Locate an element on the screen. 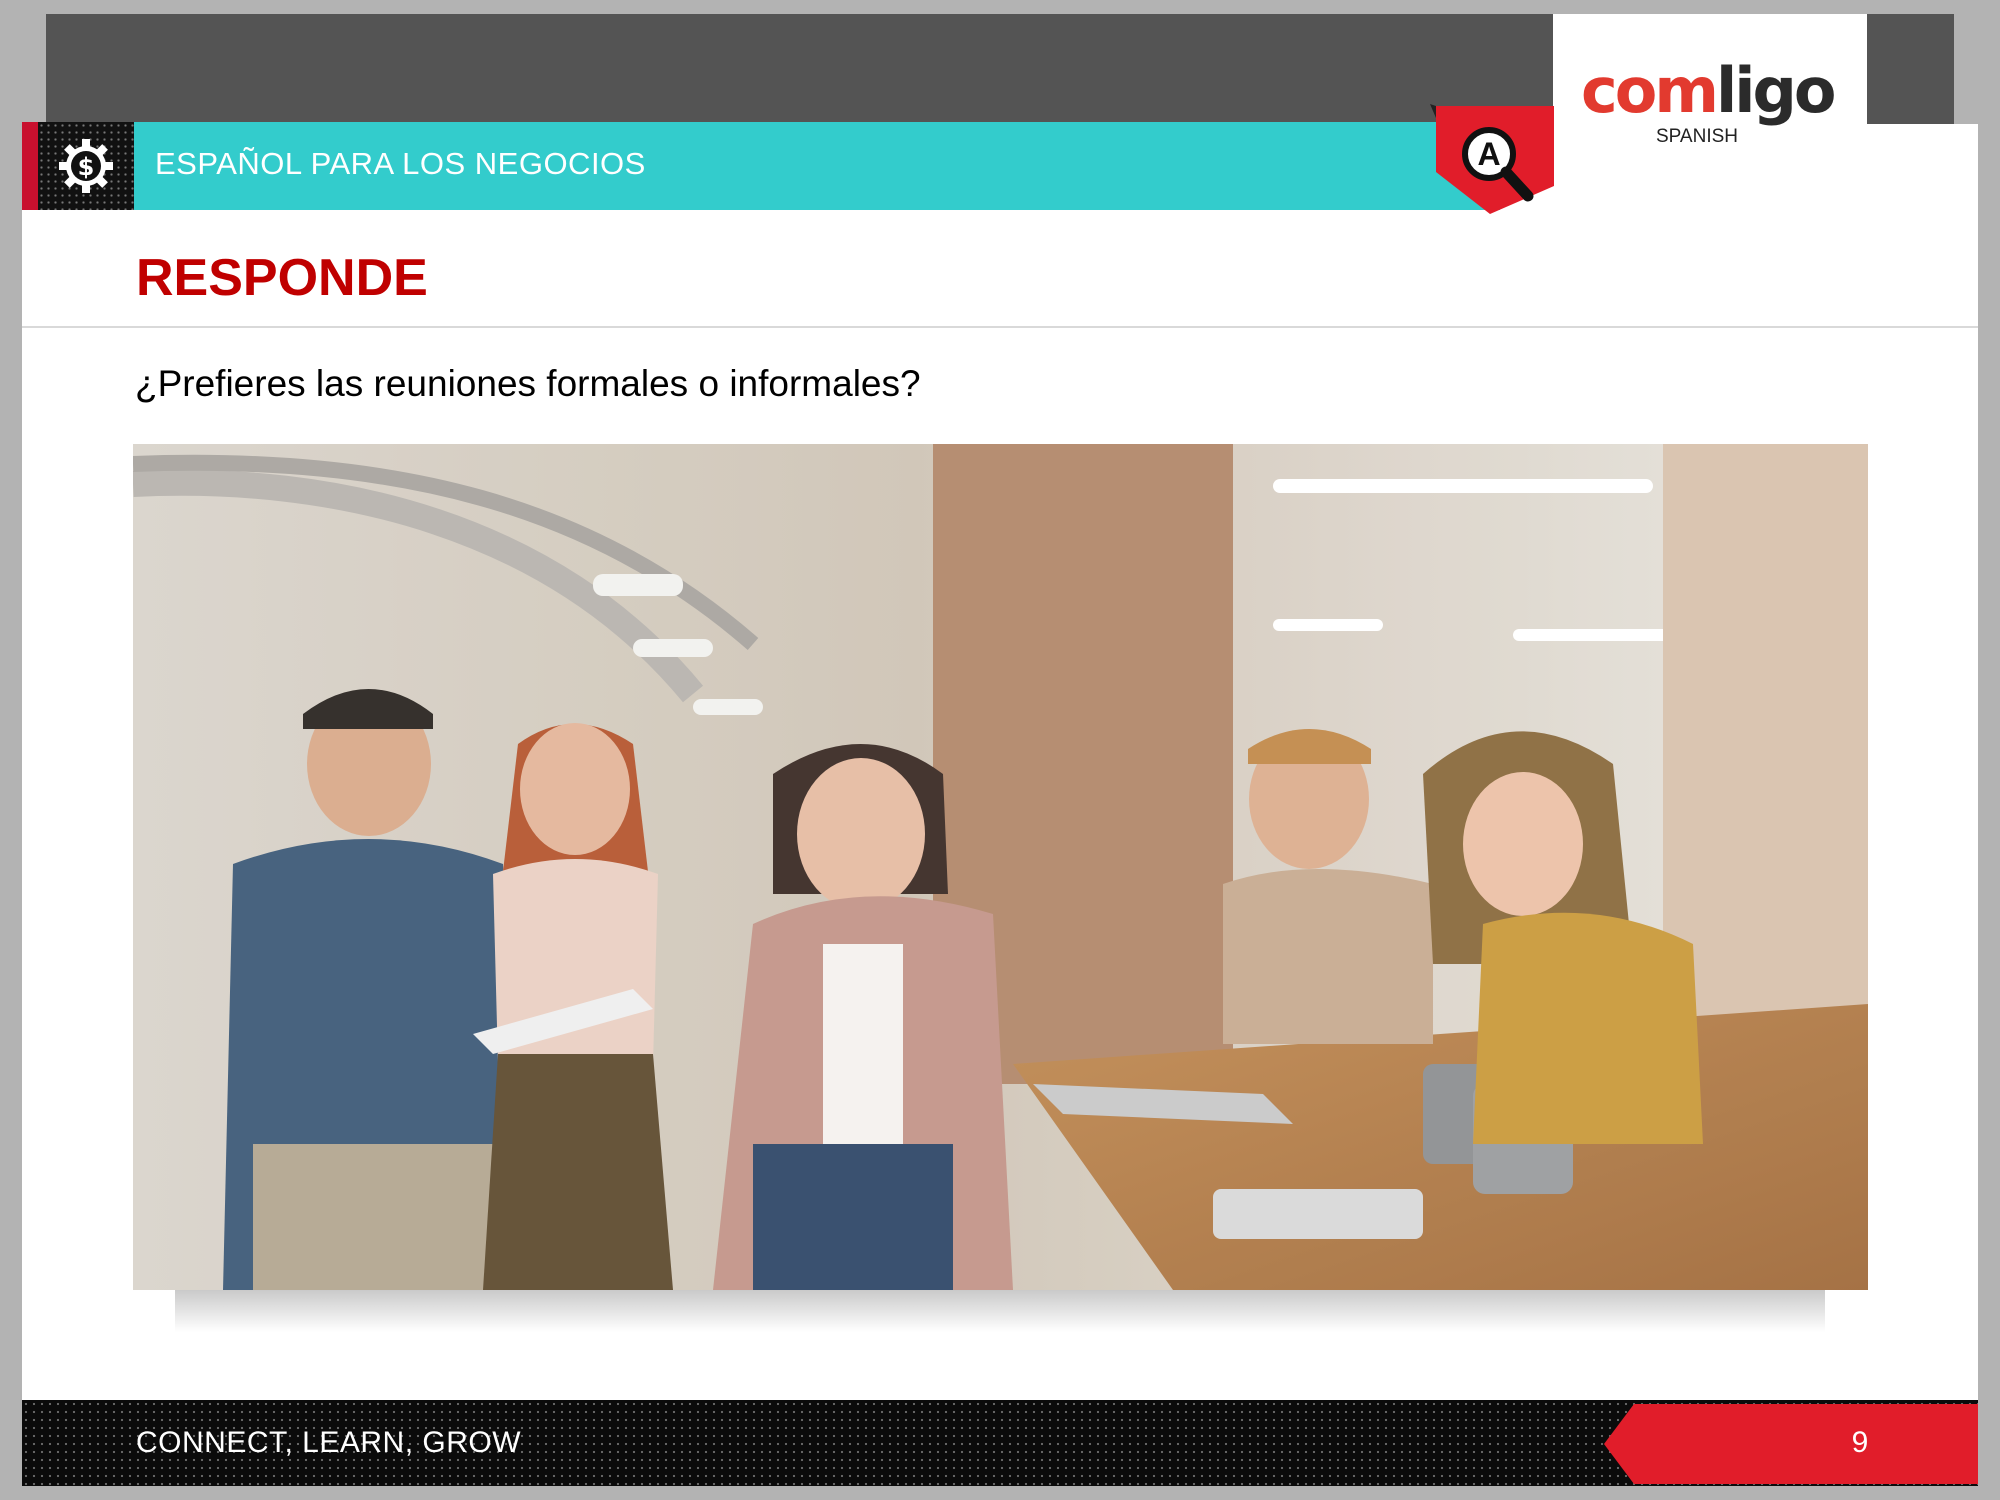  badge-letter: A is located at coordinates (1488, 154).